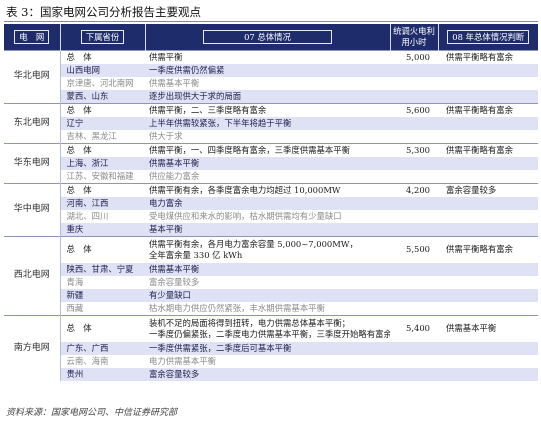 The height and width of the screenshot is (422, 541). What do you see at coordinates (267, 123) in the screenshot?
I see `situation-cell: 上半年供需较紧张，下半年将趋于平衡` at bounding box center [267, 123].